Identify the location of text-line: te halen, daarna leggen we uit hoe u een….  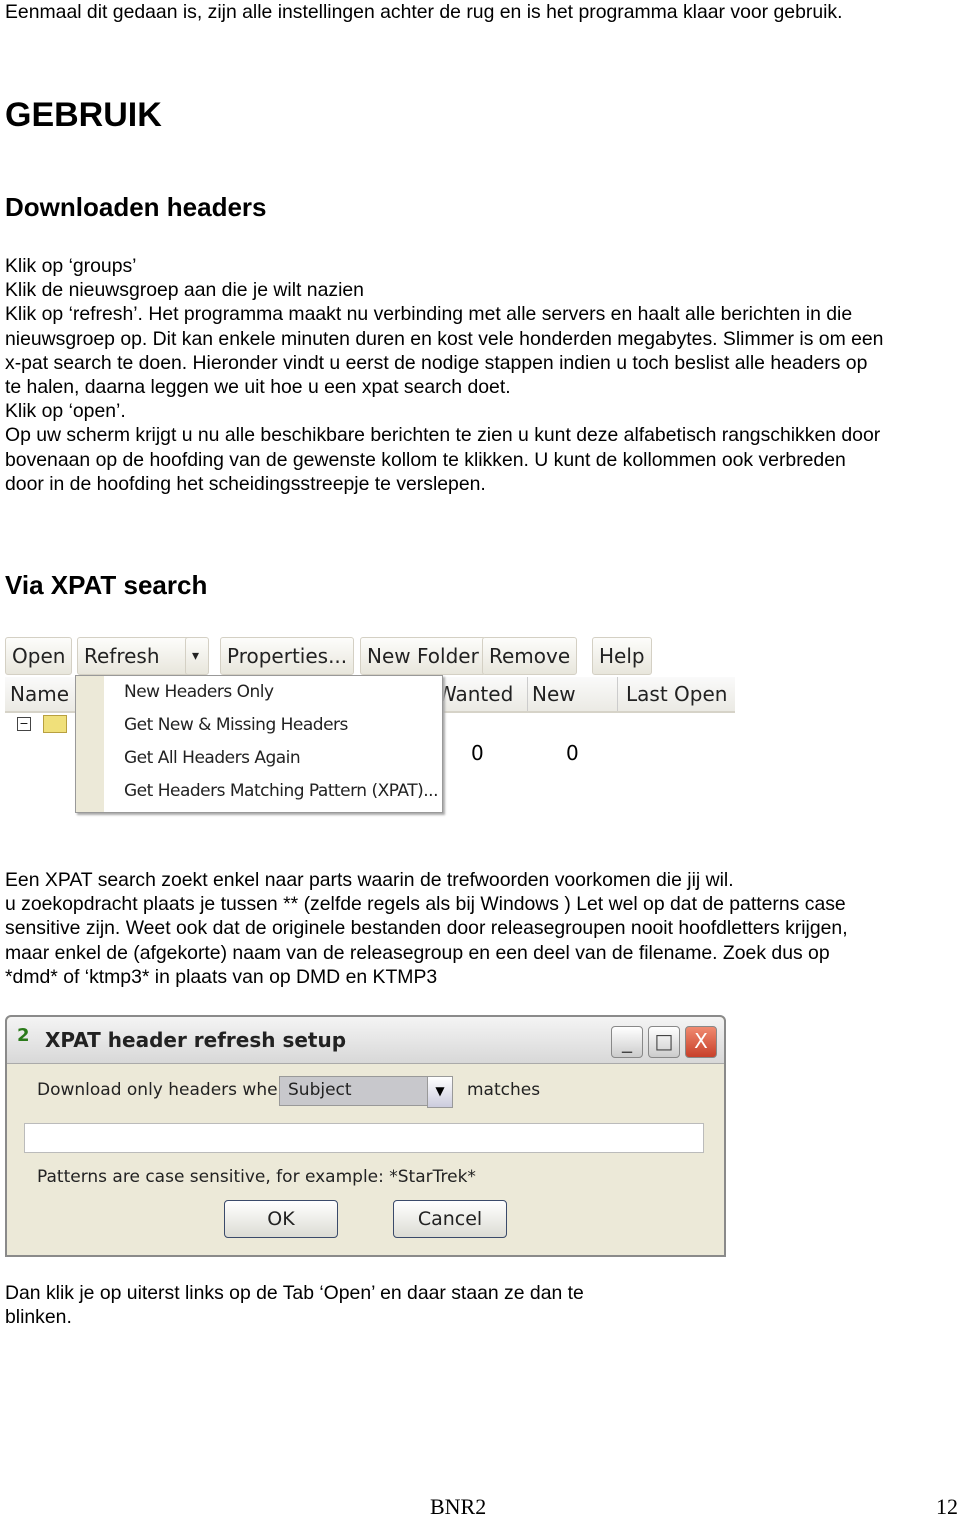
(258, 387).